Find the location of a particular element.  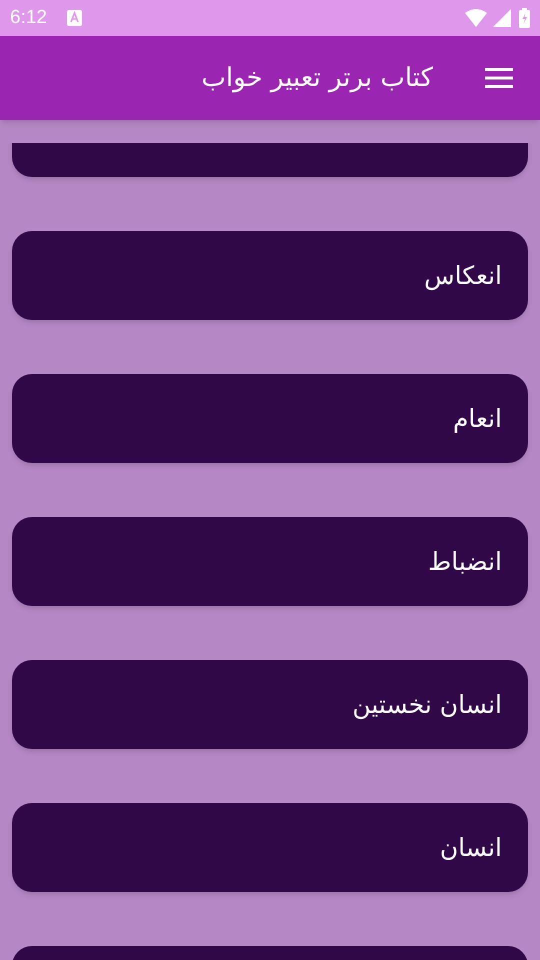

list-item-button: انسان نخستین is located at coordinates (270, 704).